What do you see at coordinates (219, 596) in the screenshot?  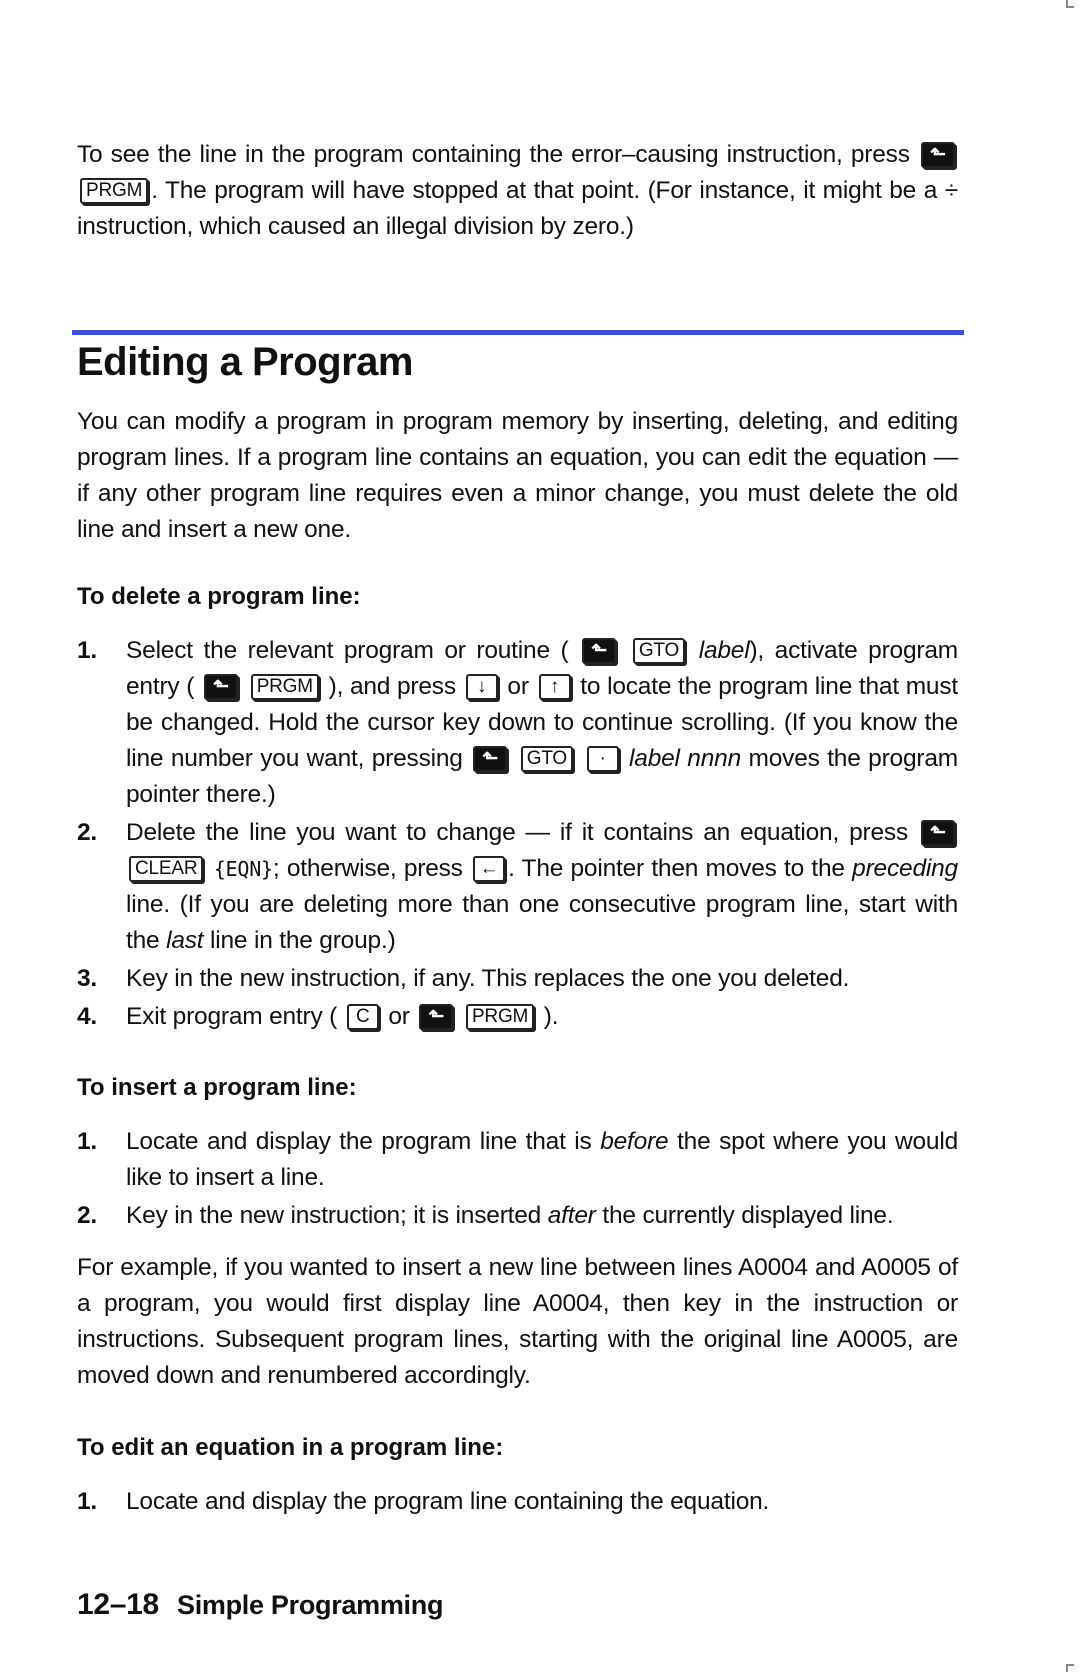 I see `delete-heading: To delete a program line:` at bounding box center [219, 596].